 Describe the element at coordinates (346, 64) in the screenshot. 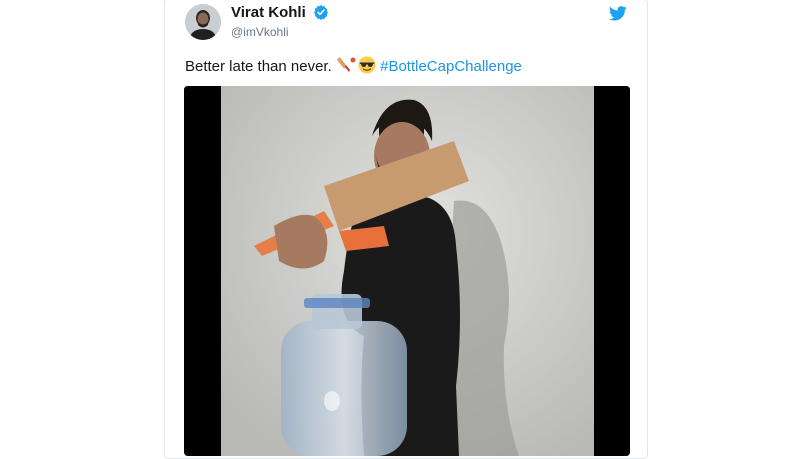

I see `cricket-bat-emoji` at that location.